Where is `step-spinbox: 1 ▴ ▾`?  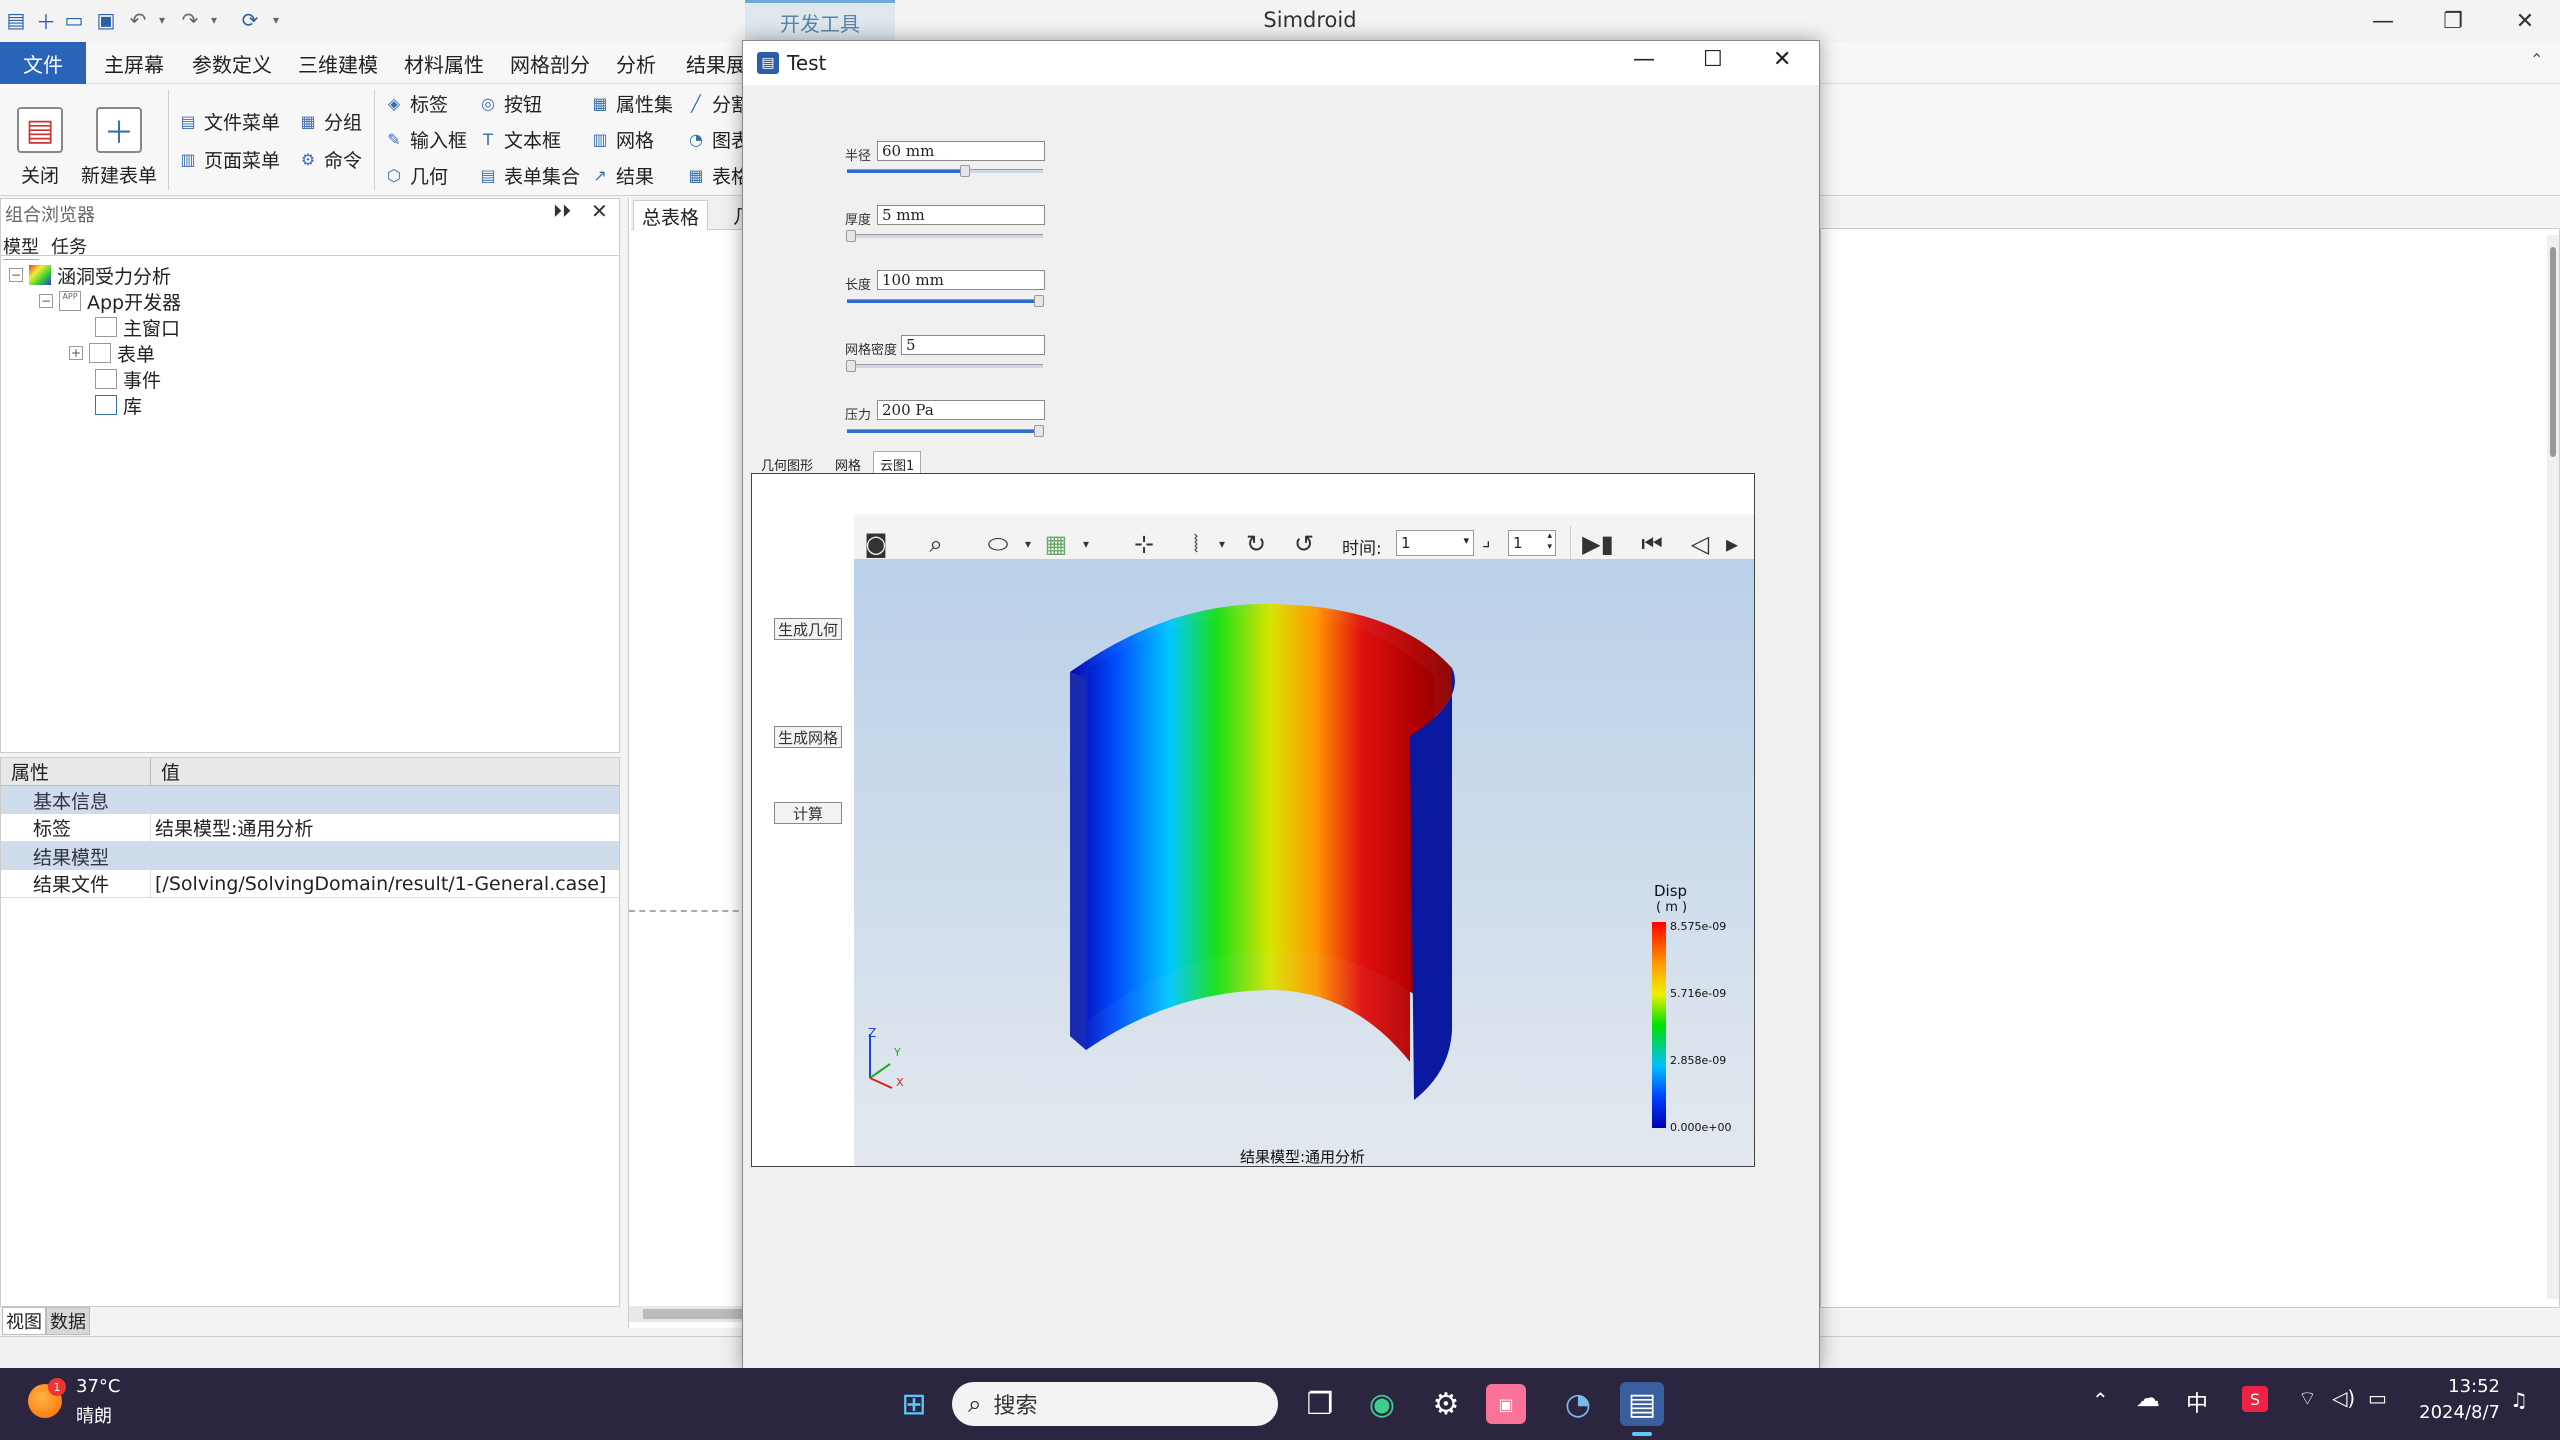 step-spinbox: 1 ▴ ▾ is located at coordinates (1532, 543).